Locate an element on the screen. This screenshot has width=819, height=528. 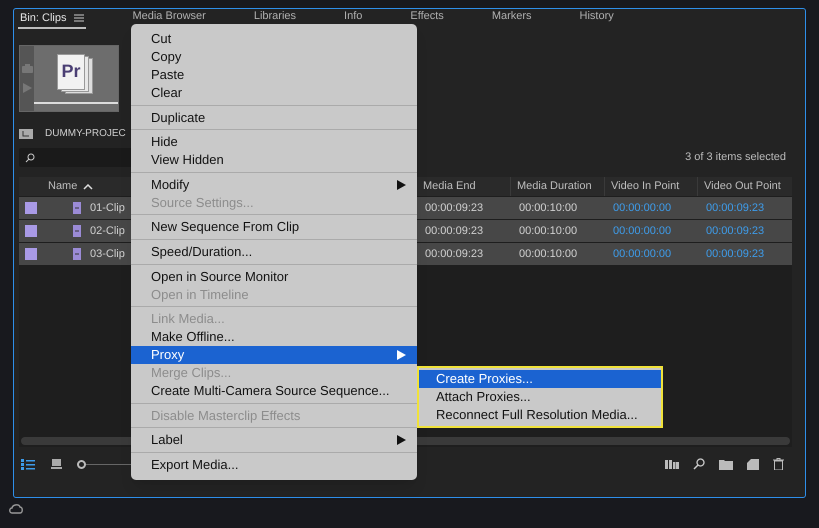
bin-path: DUMMY-PROJEC is located at coordinates (85, 133).